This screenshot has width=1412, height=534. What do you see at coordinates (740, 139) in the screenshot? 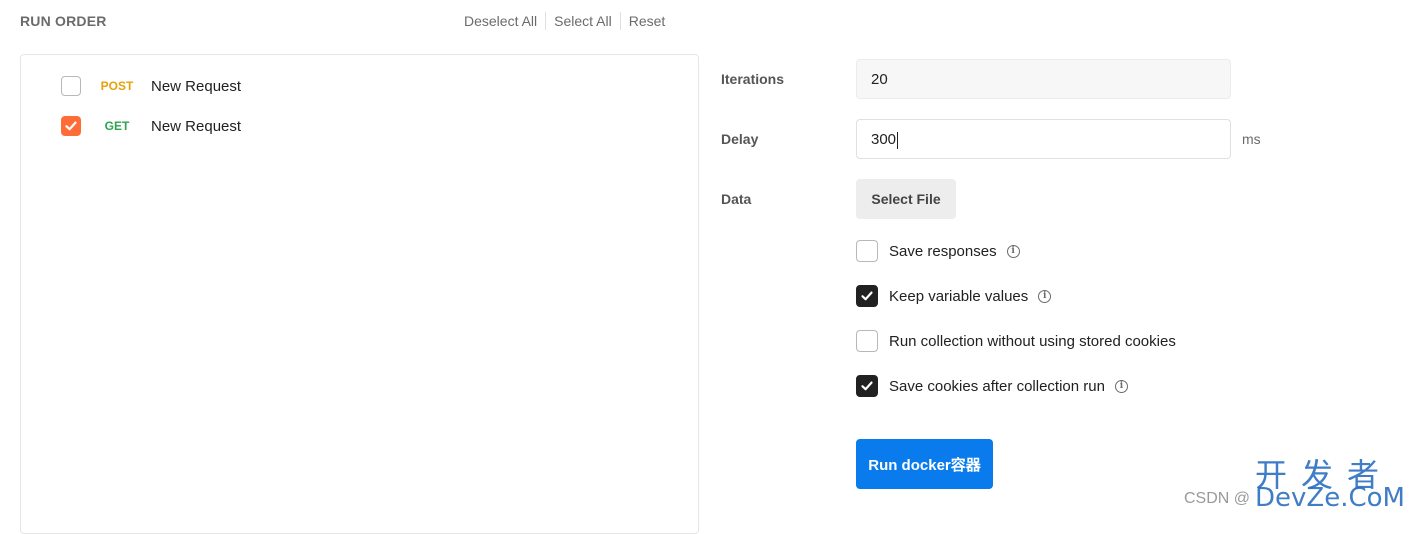
I see `delay-label: Delay` at bounding box center [740, 139].